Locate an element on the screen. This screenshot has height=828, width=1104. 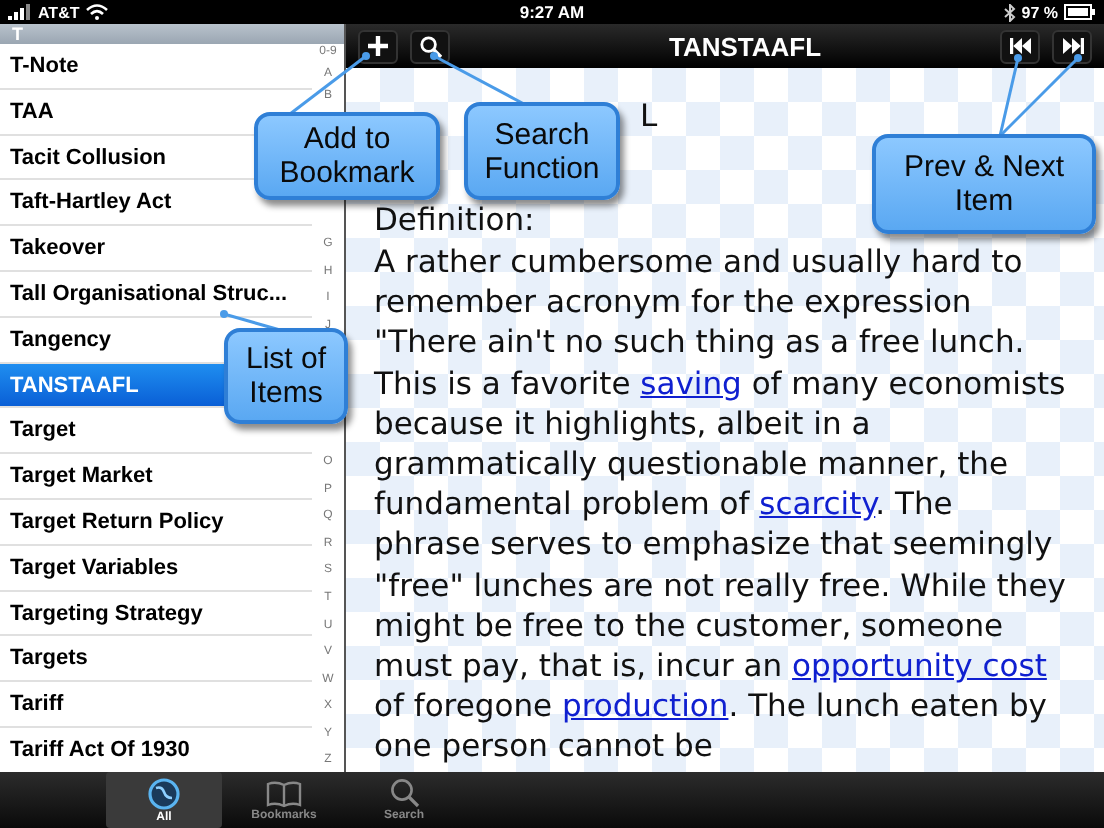
term-link: scarcity is located at coordinates (817, 504).